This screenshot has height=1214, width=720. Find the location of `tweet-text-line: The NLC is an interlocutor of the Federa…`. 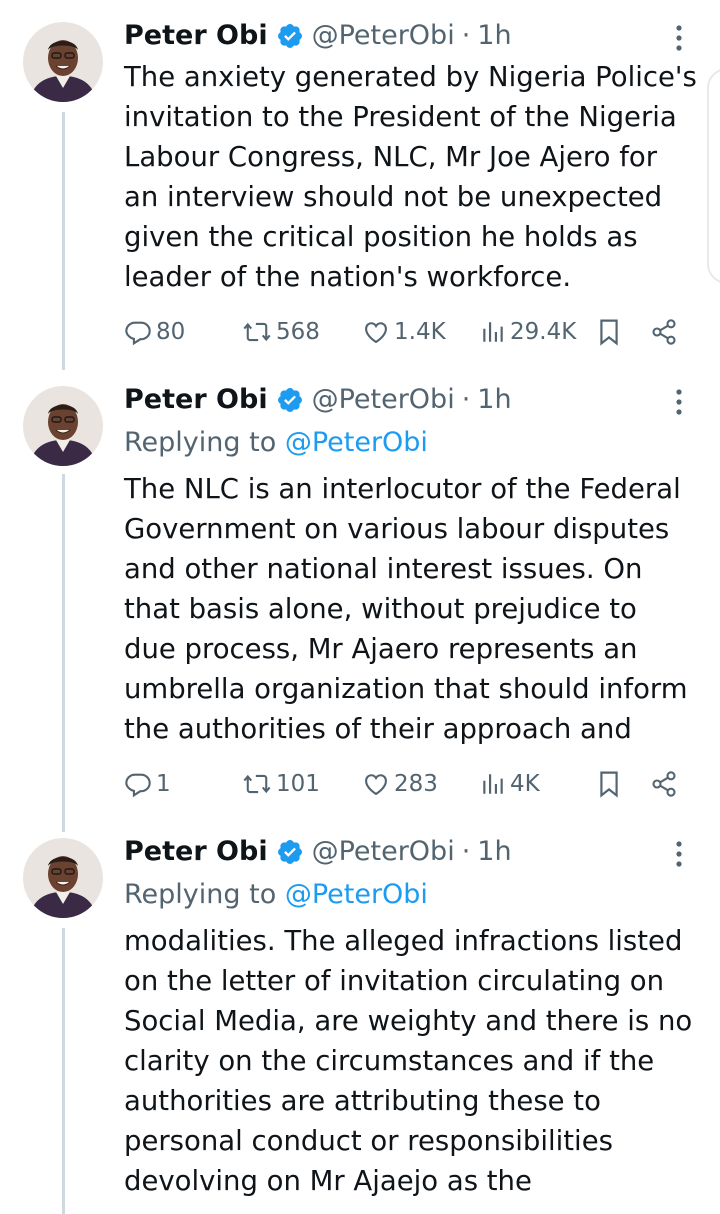

tweet-text-line: The NLC is an interlocutor of the Federa… is located at coordinates (402, 489).